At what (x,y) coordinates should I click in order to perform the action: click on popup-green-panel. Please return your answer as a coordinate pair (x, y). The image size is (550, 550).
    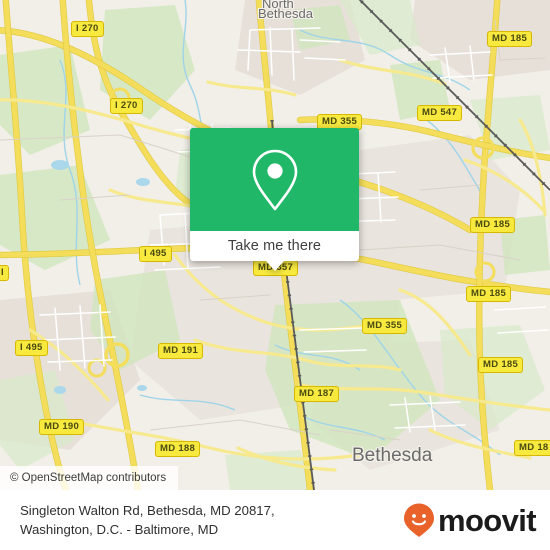
    Looking at the image, I should click on (274, 179).